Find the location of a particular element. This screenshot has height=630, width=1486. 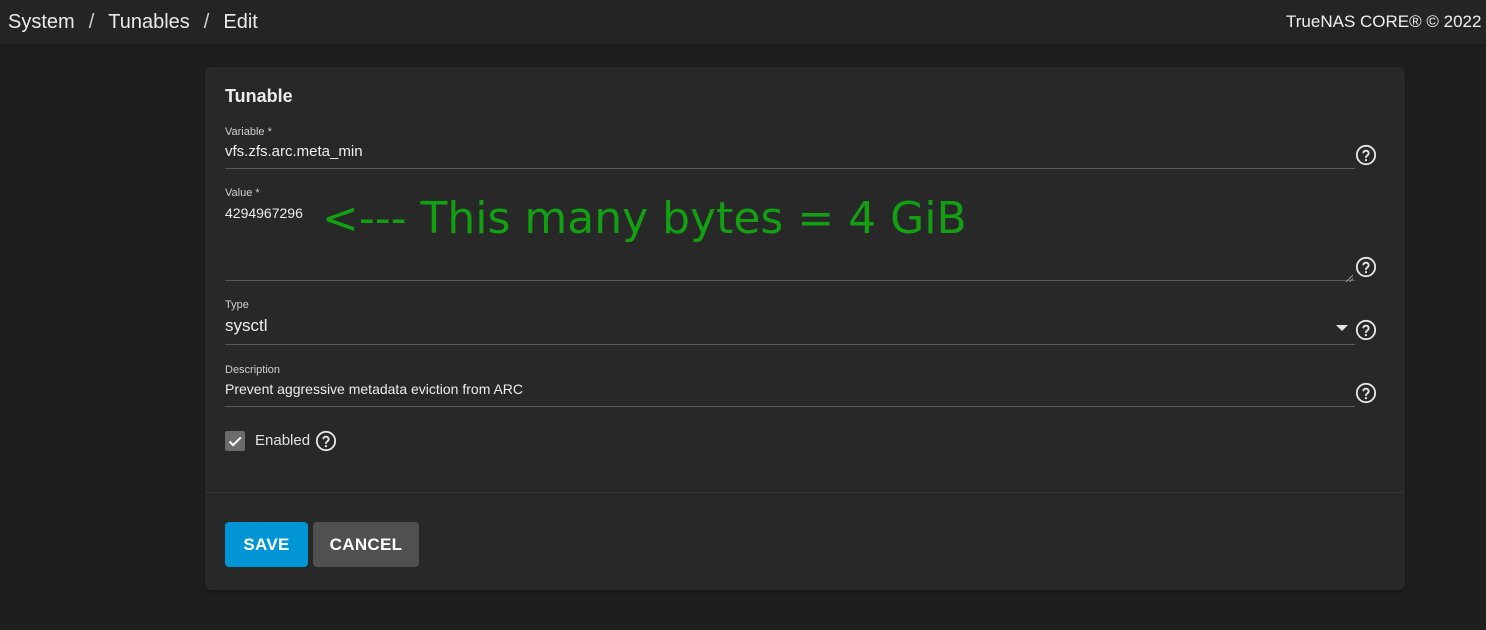

cancel-button: CANCEL is located at coordinates (366, 544).